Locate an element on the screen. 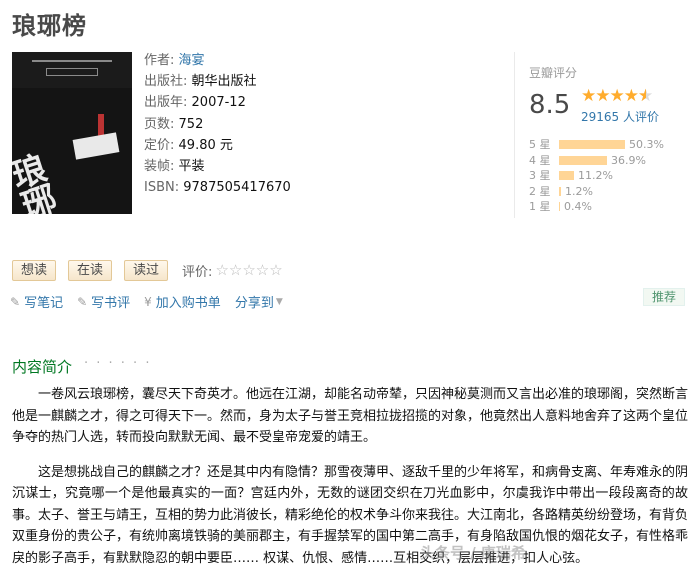  links-bar: ✎ 写笔记 ✎ 写书评 ¥ 加入购书单 分享到 ▼ is located at coordinates (153, 302).